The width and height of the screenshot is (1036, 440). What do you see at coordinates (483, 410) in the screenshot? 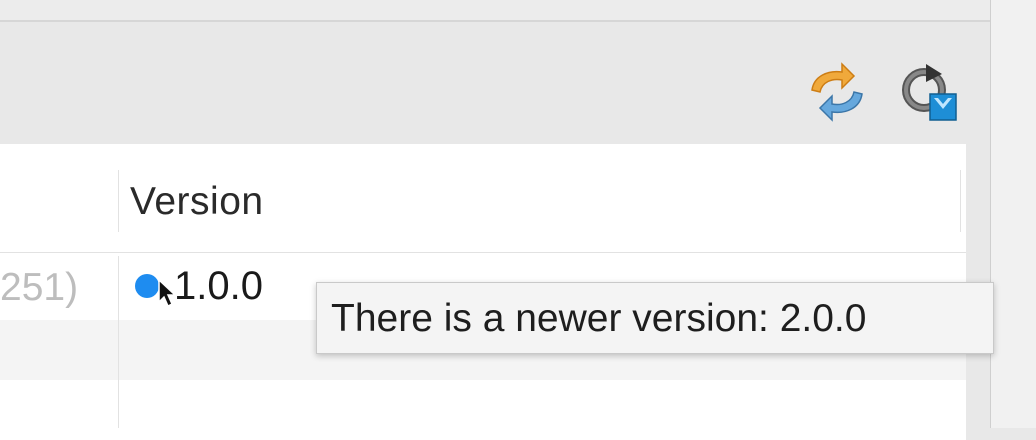
I see `table-row` at bounding box center [483, 410].